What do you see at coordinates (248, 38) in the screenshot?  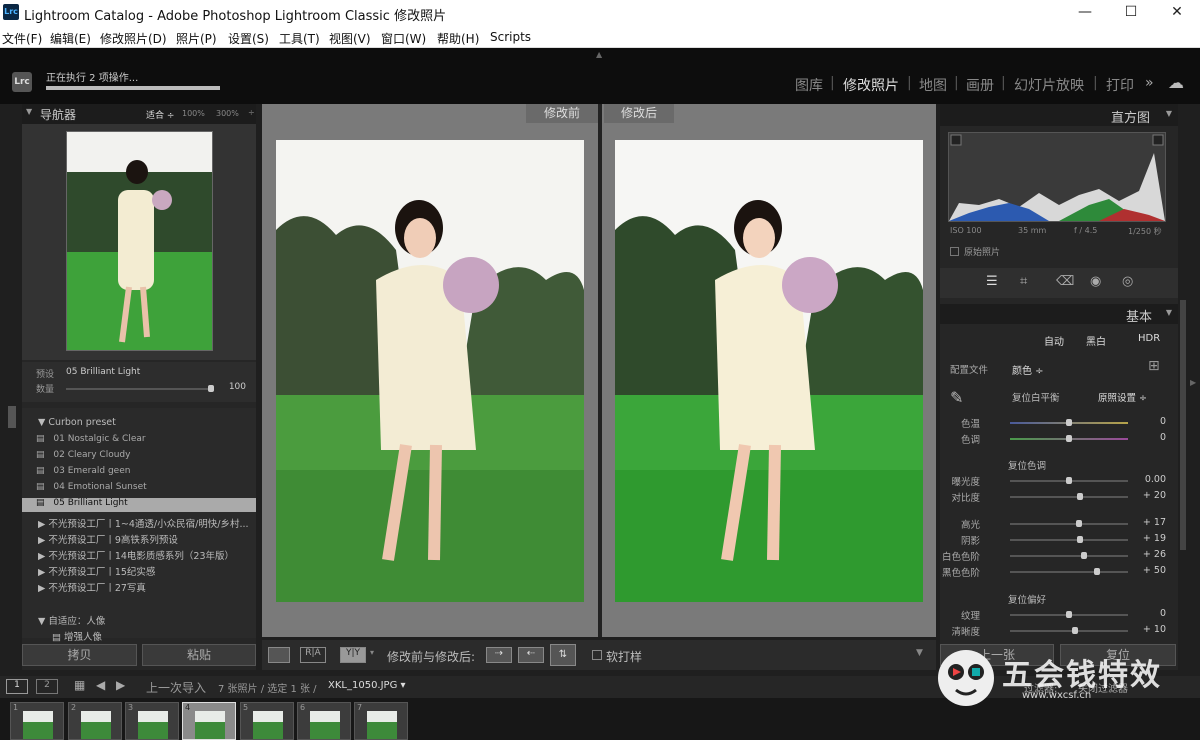 I see `menu-settings: 设置(S)` at bounding box center [248, 38].